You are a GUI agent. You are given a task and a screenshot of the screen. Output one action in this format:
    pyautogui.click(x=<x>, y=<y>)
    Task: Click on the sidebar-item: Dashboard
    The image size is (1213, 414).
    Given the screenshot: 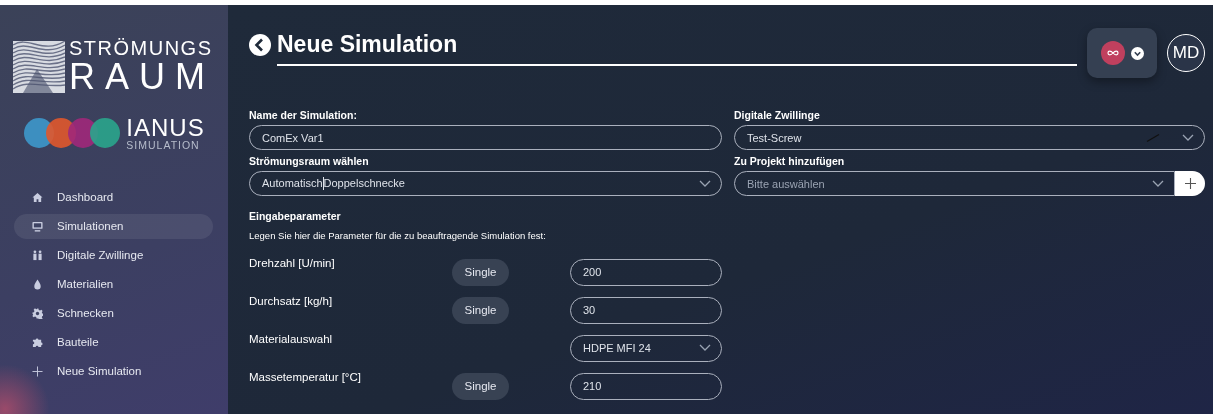 What is the action you would take?
    pyautogui.click(x=113, y=197)
    